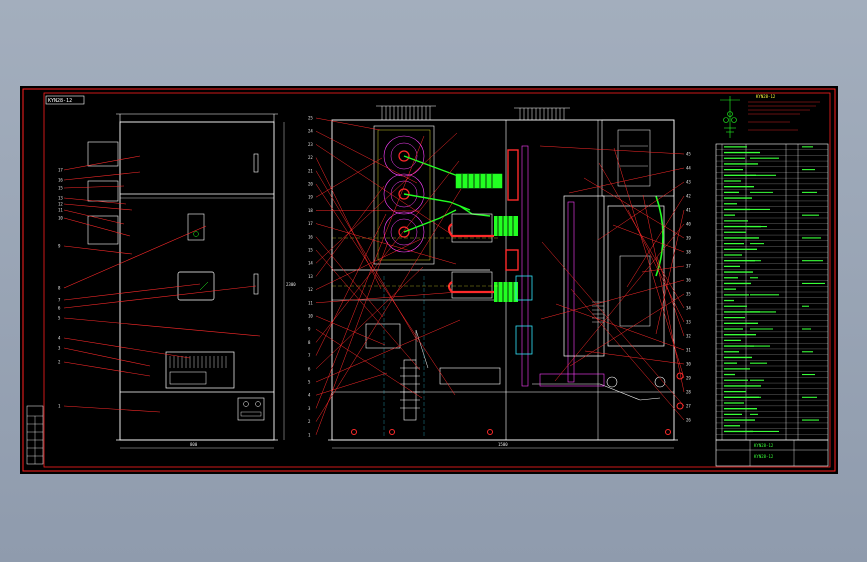  What do you see at coordinates (310, 170) in the screenshot?
I see `side-callout-number: 21` at bounding box center [310, 170].